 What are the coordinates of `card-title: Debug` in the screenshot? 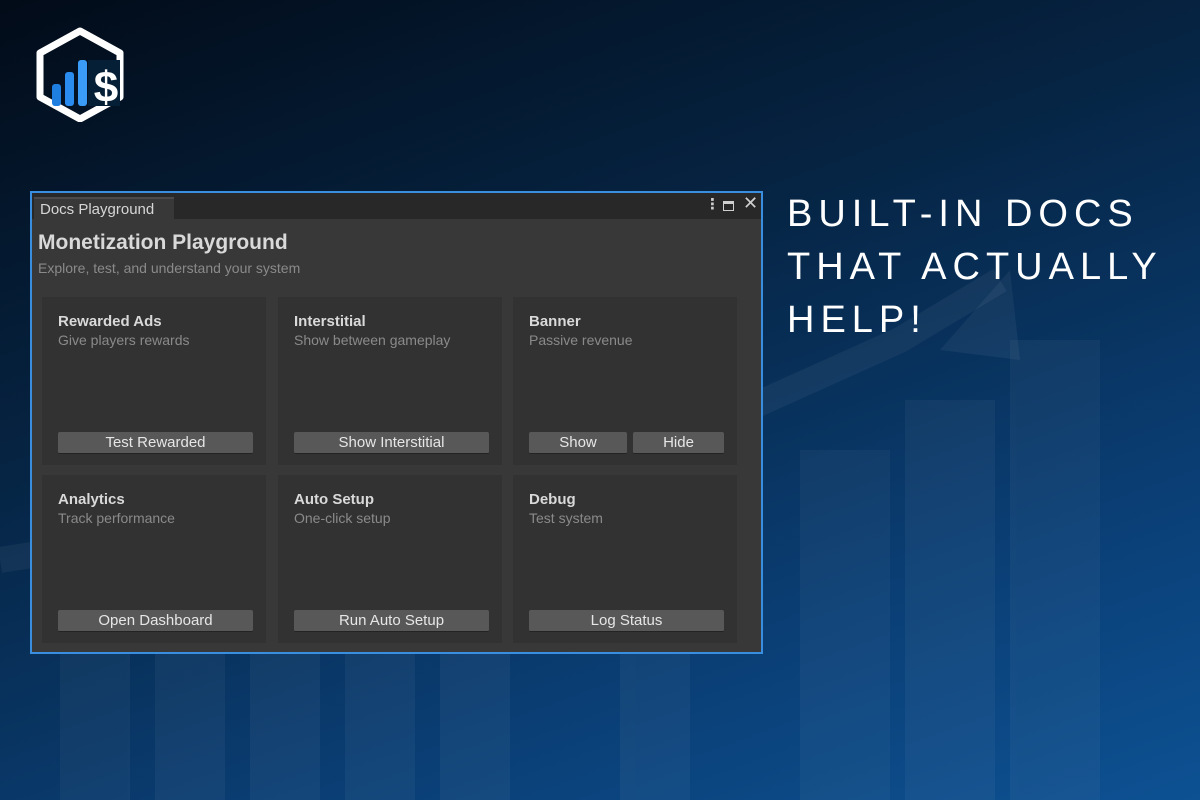 It's located at (552, 499).